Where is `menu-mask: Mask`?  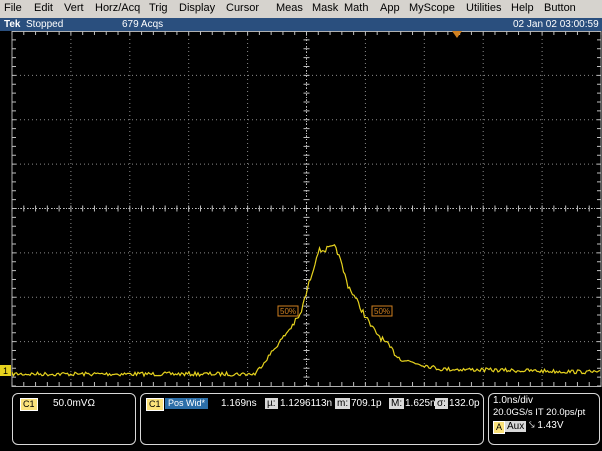 menu-mask: Mask is located at coordinates (325, 8).